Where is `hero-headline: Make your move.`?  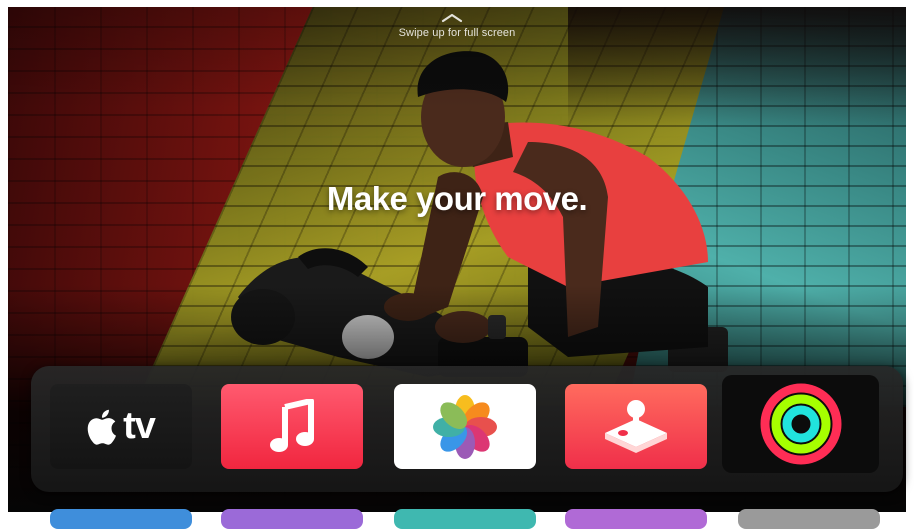 hero-headline: Make your move. is located at coordinates (457, 198).